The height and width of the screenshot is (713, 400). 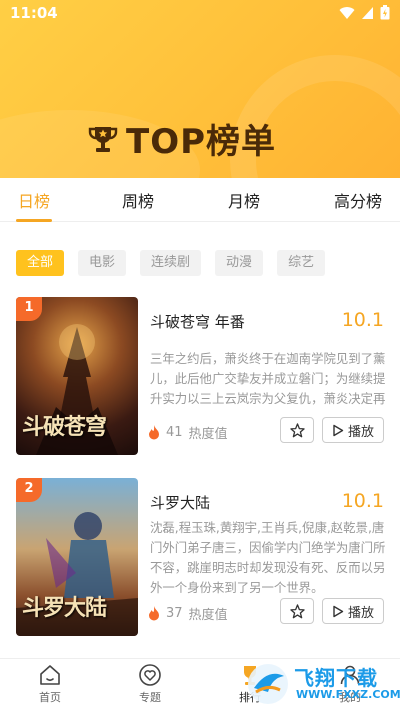 I want to click on tab-weekly: 周榜, so click(x=138, y=200).